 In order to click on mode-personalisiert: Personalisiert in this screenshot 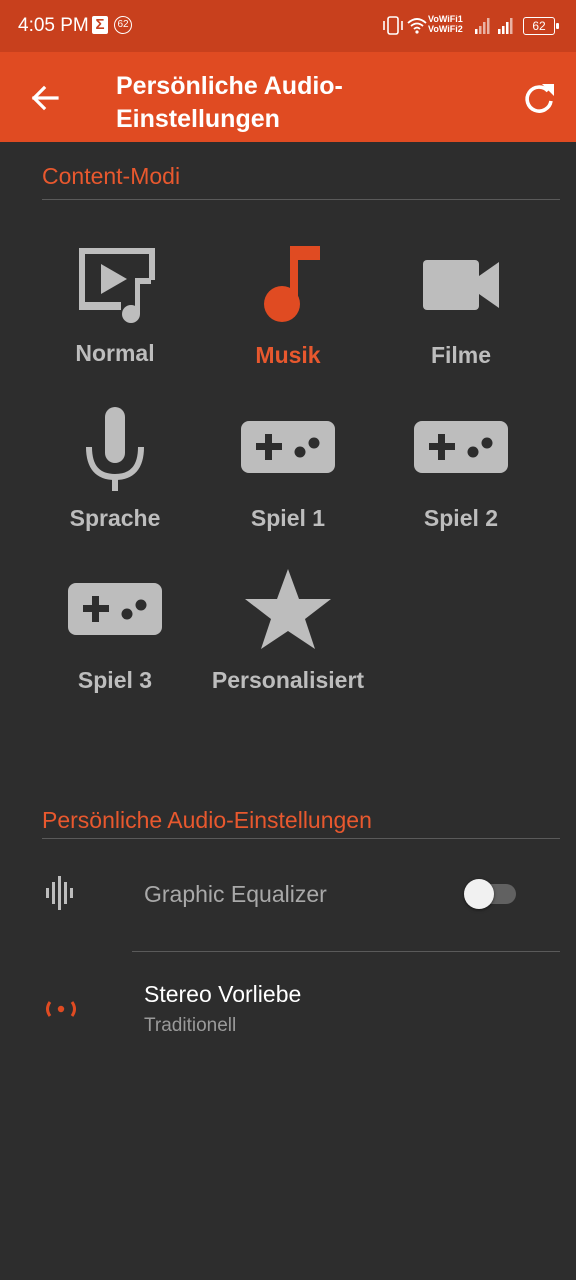, I will do `click(288, 631)`.